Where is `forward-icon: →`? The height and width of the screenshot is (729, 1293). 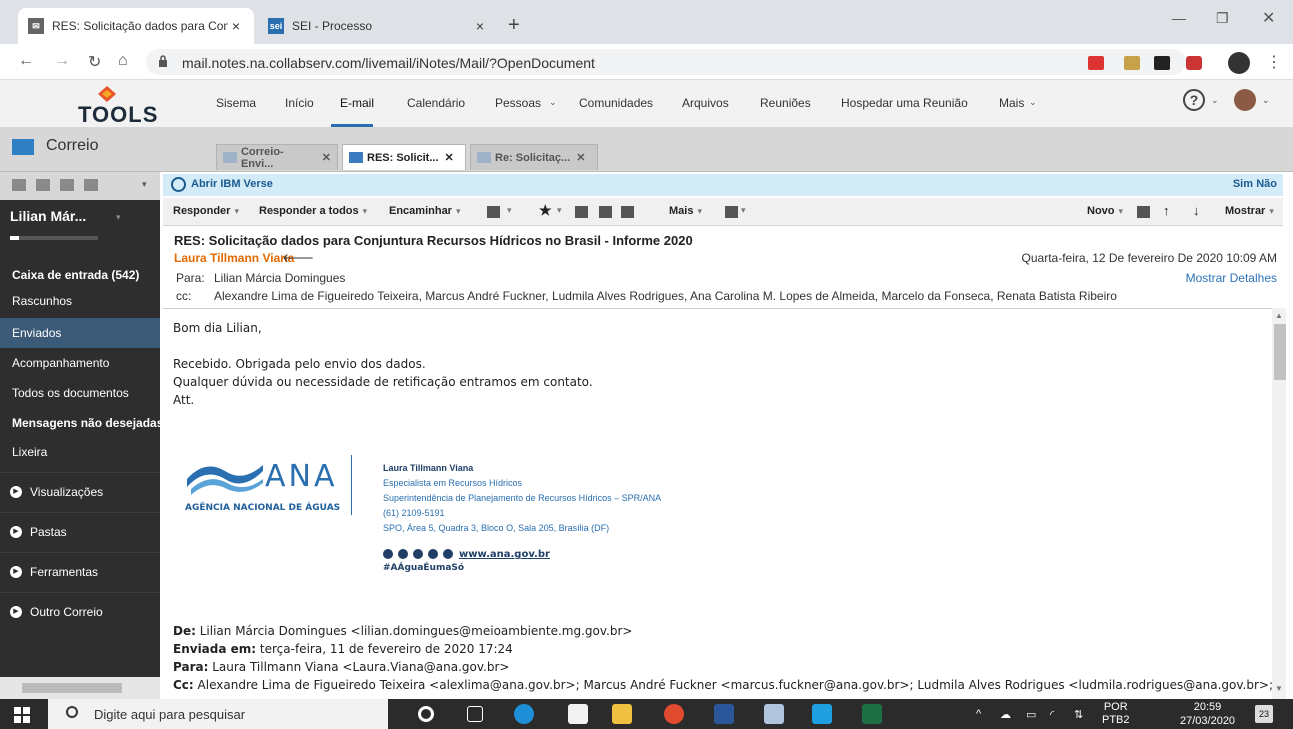
forward-icon: → is located at coordinates (62, 61).